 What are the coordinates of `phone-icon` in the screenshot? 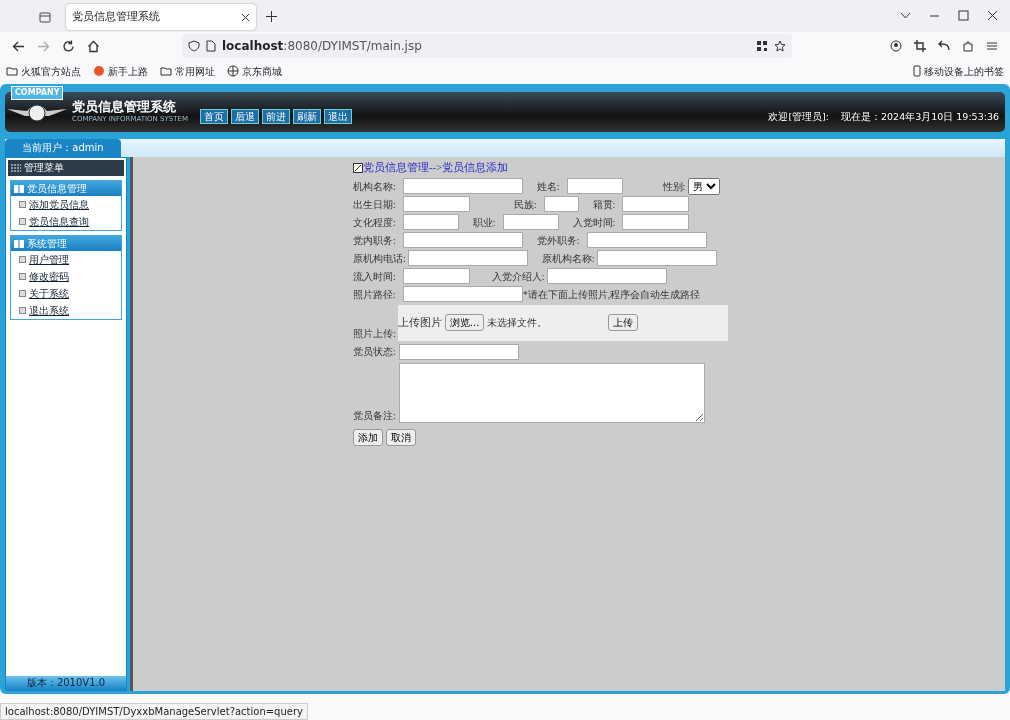 It's located at (917, 71).